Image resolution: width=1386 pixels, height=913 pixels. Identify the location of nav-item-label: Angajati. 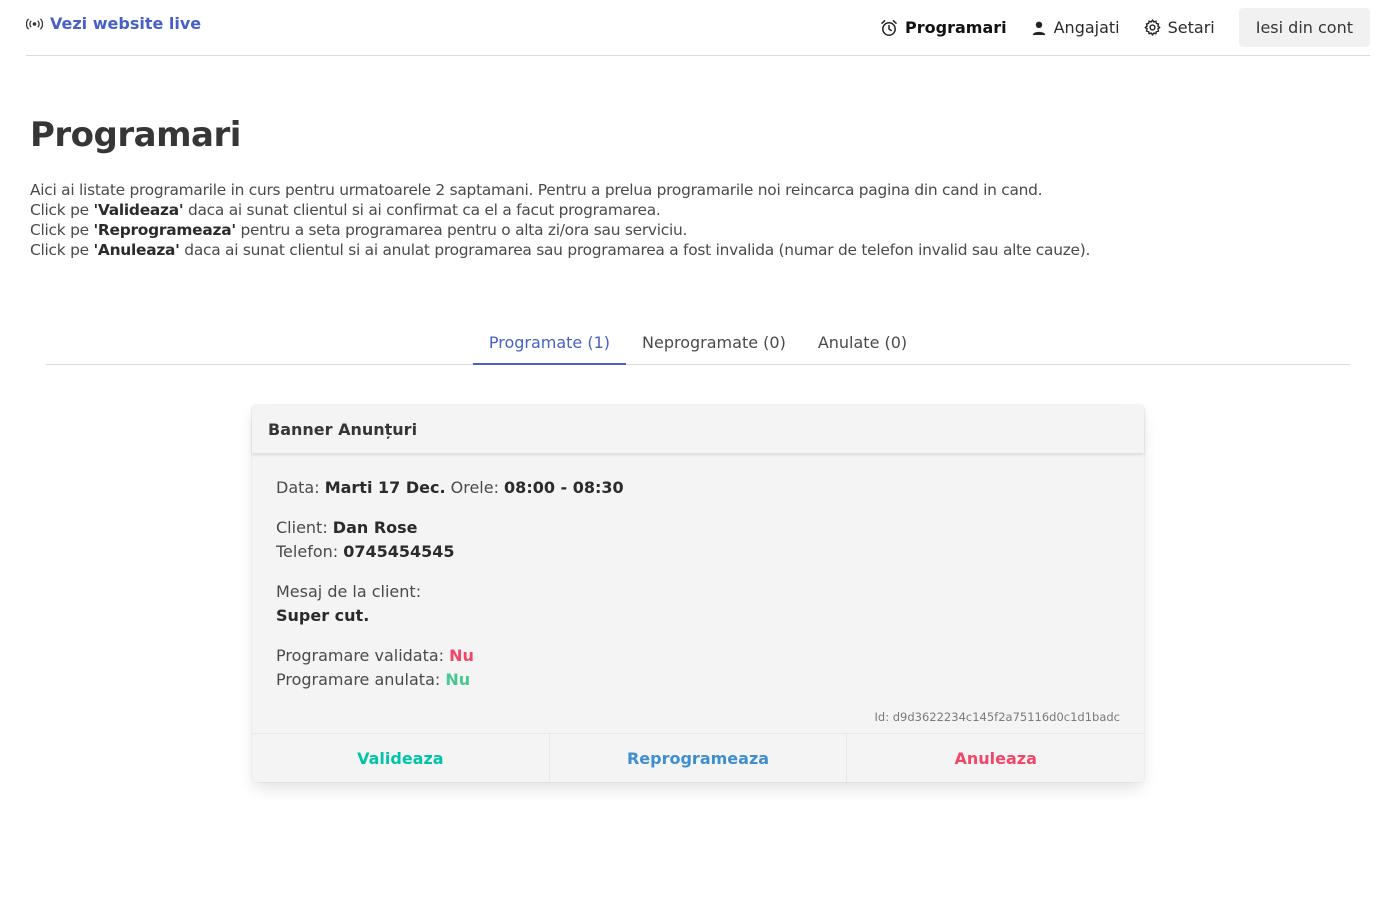
(1086, 27).